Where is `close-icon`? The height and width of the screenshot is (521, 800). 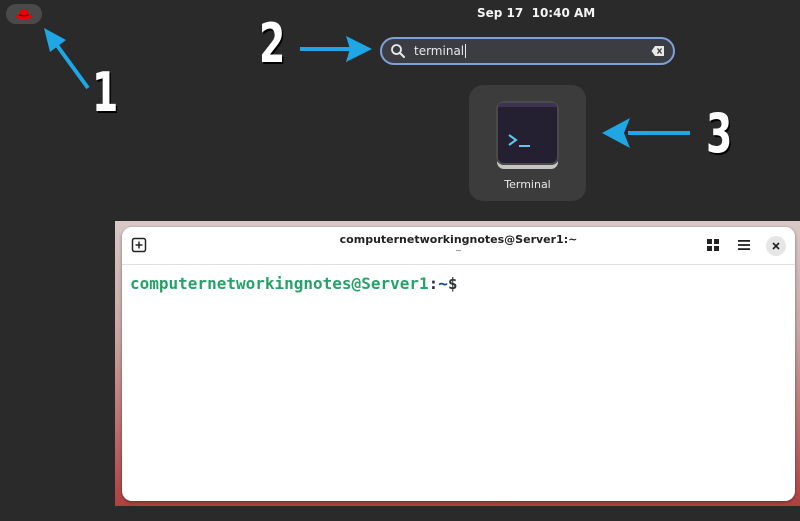
close-icon is located at coordinates (776, 246).